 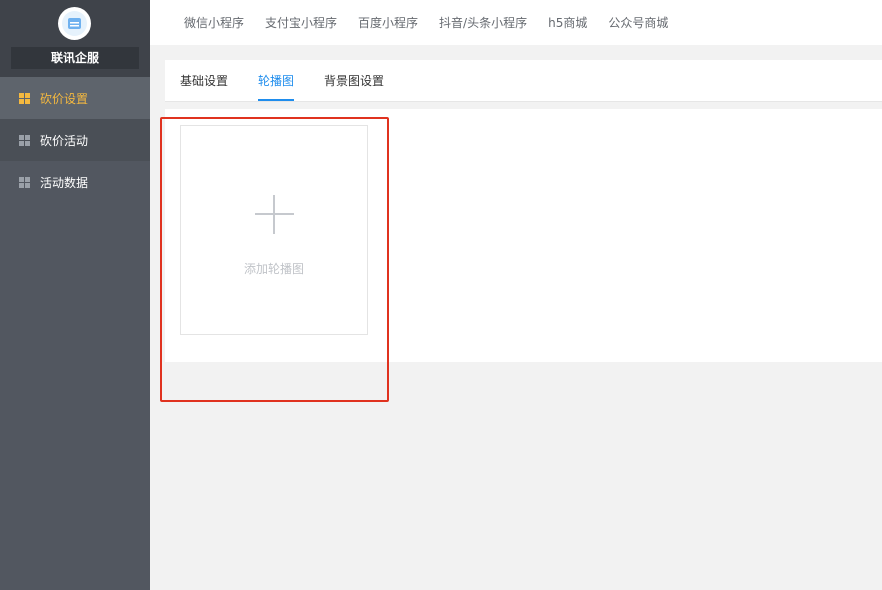 I want to click on tab-basic-settings: 基础设置, so click(x=204, y=80).